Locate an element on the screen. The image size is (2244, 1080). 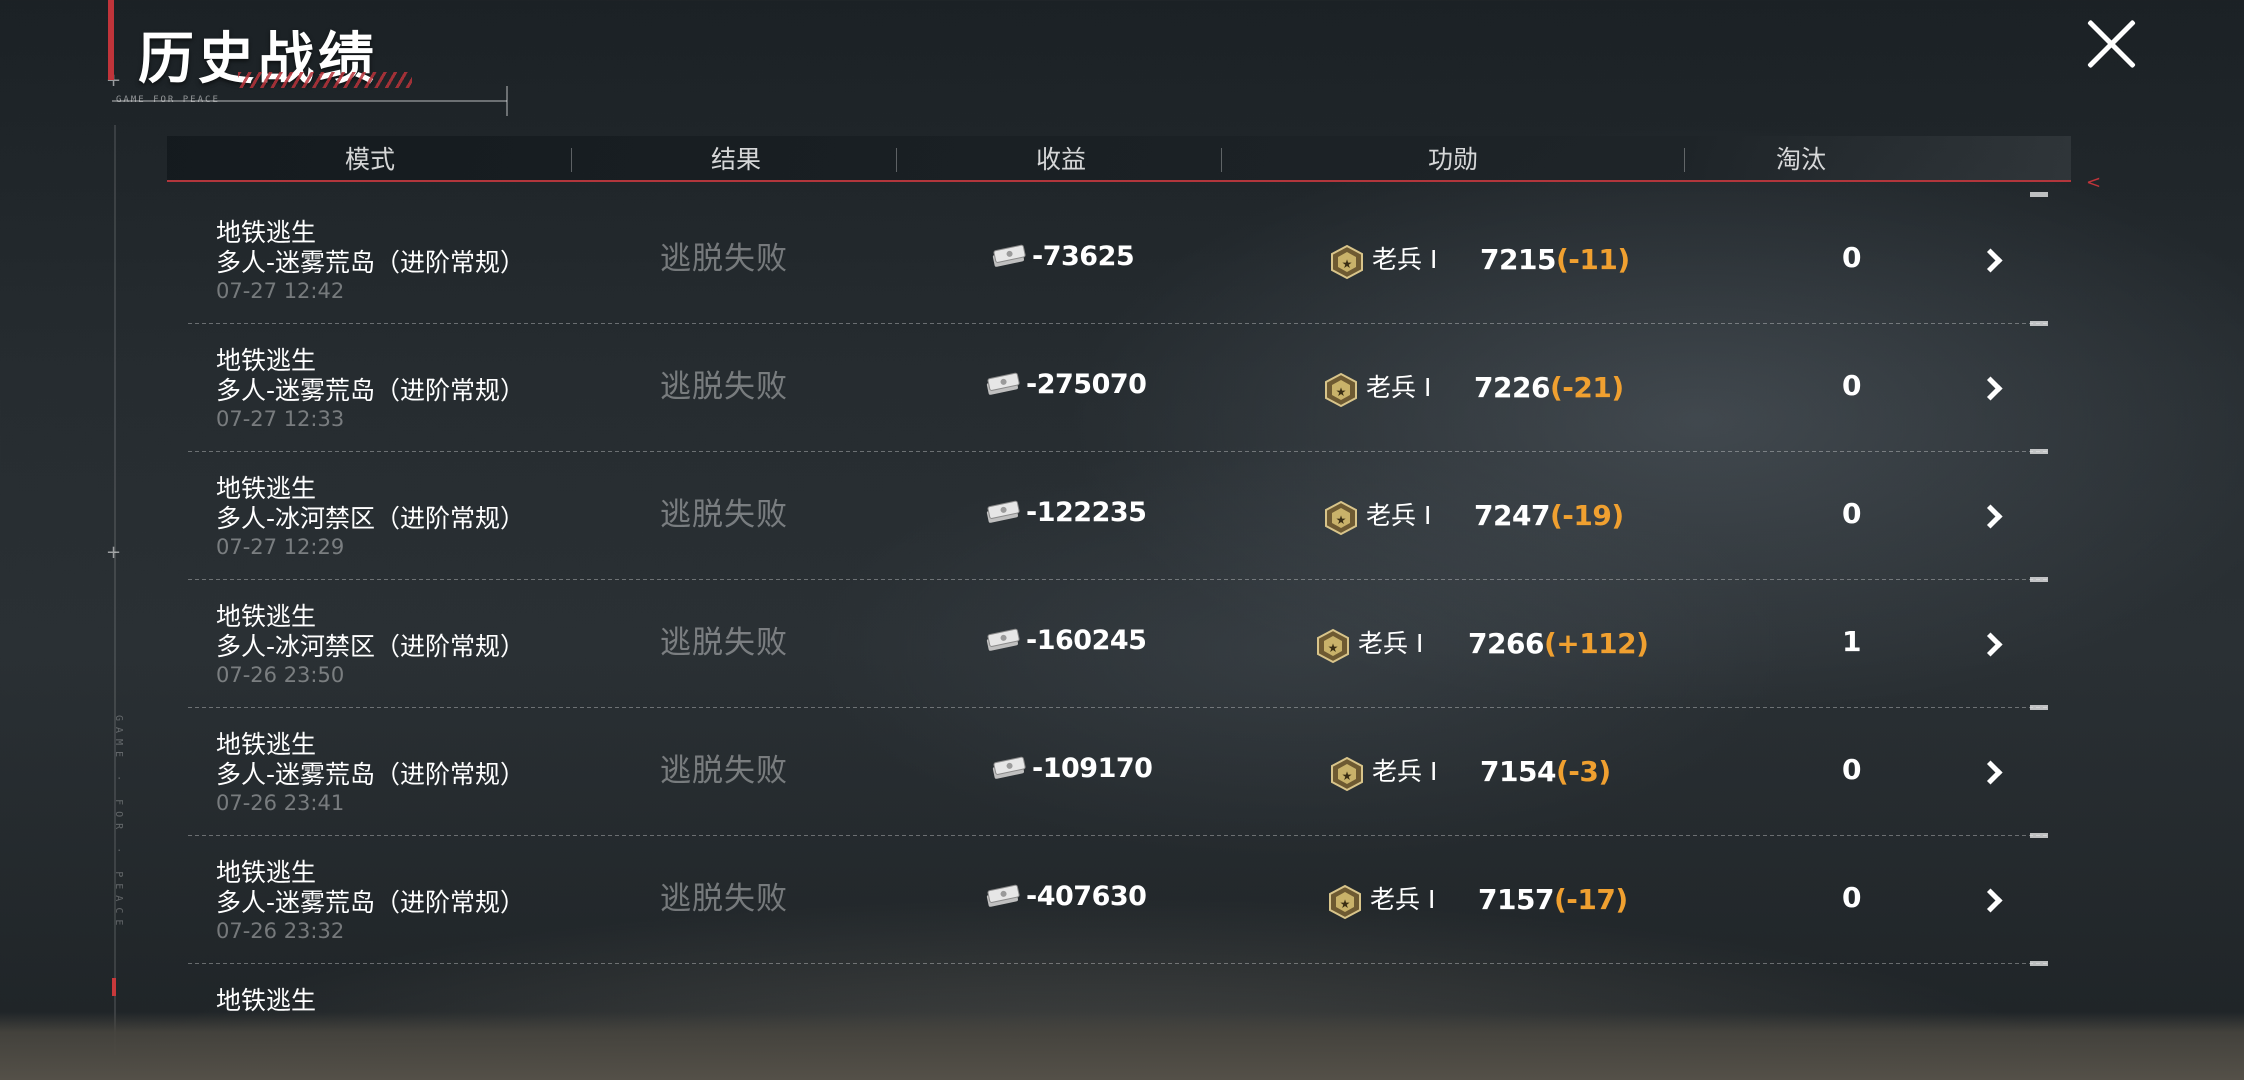
row-time: 07-26 23:41 is located at coordinates (280, 803).